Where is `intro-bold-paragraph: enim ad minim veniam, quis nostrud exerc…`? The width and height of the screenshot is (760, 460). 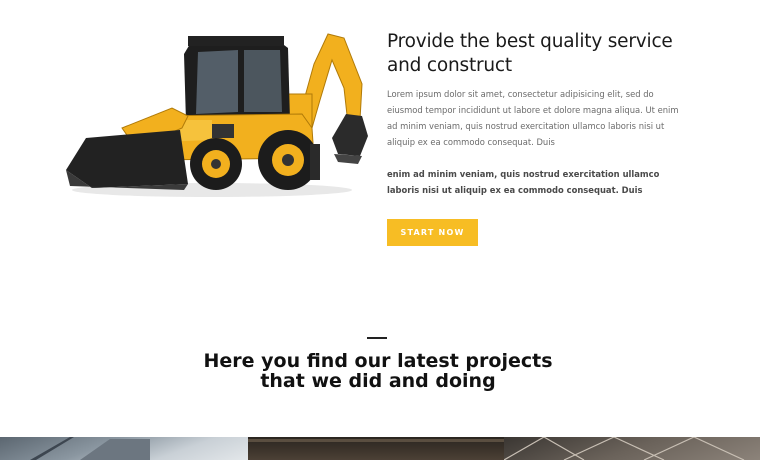 intro-bold-paragraph: enim ad minim veniam, quis nostrud exerc… is located at coordinates (523, 182).